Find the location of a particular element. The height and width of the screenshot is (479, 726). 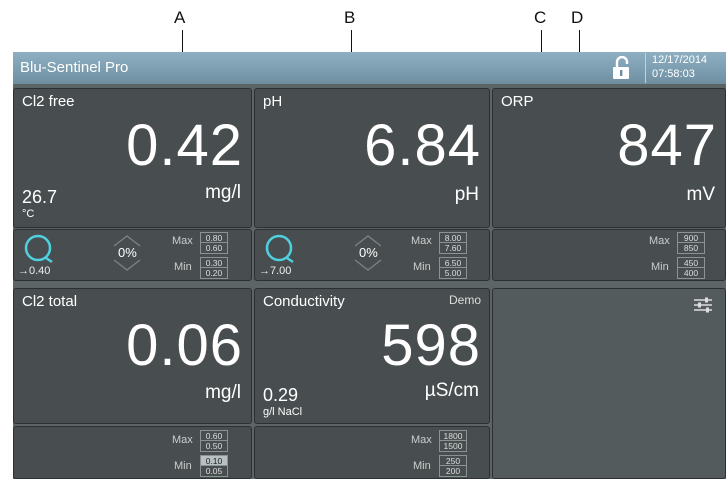

setpoint-value: →0.40 is located at coordinates (34, 271).